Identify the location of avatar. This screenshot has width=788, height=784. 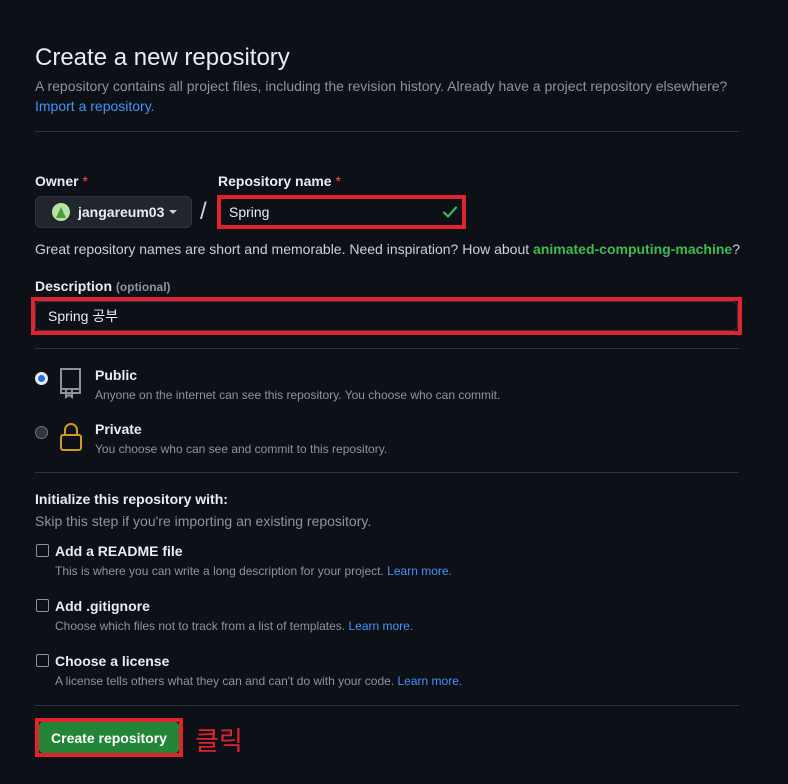
(61, 212).